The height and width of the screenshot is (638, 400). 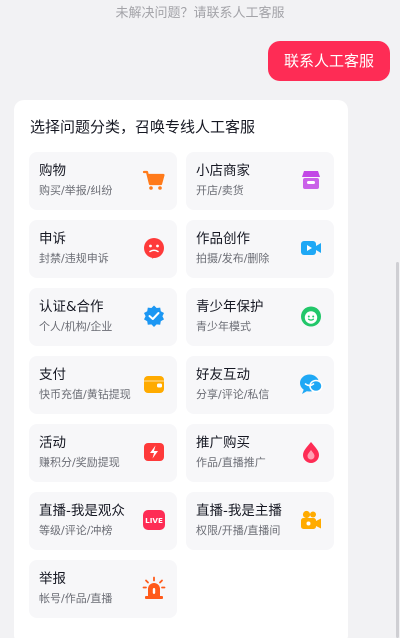 I want to click on category-item-10: 推广购买作品/直播推广, so click(x=260, y=453).